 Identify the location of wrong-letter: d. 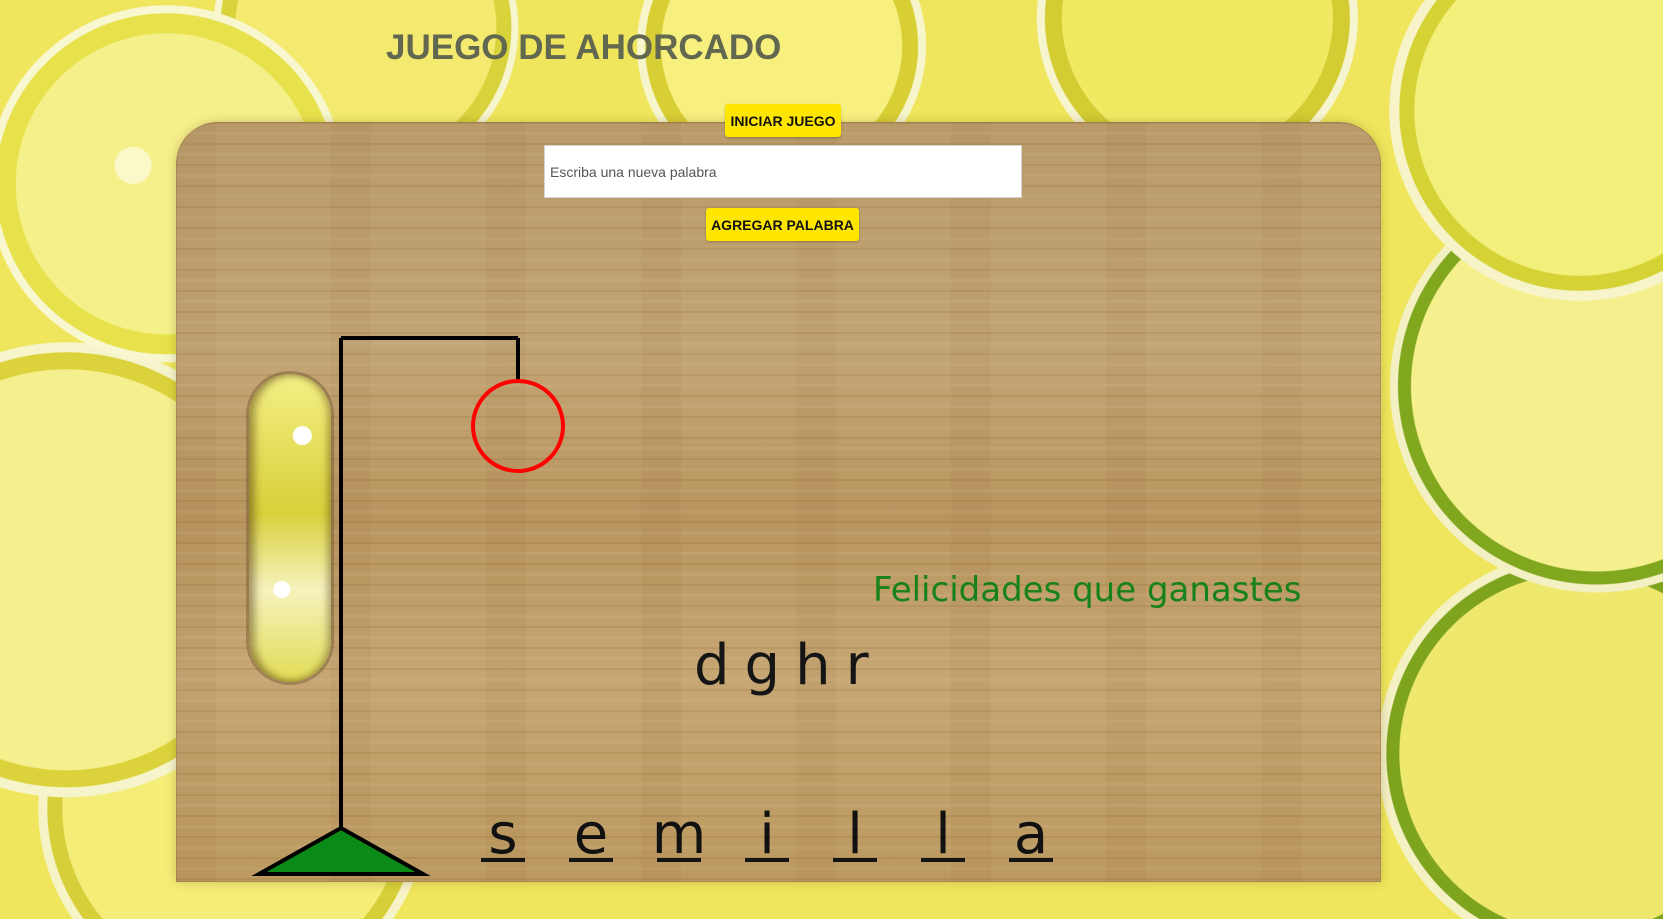
(712, 665).